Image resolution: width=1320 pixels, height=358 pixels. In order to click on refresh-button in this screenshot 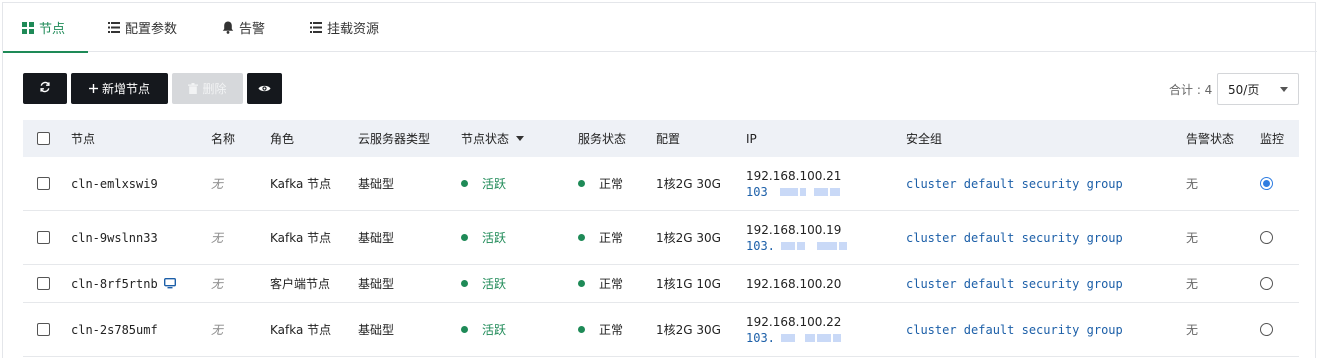, I will do `click(45, 88)`.